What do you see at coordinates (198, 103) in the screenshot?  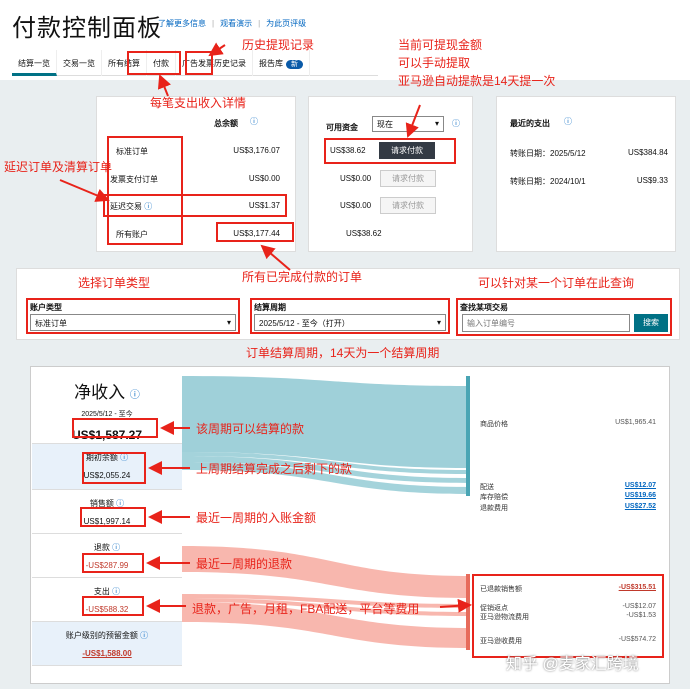 I see `annotation-detail: 每笔支出收入详情` at bounding box center [198, 103].